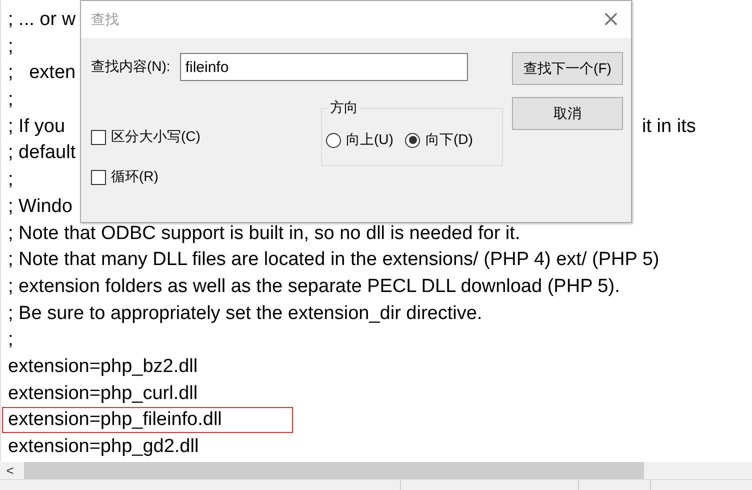 This screenshot has width=752, height=490. Describe the element at coordinates (103, 394) in the screenshot. I see `code-line: extension=php_curl.dll` at that location.